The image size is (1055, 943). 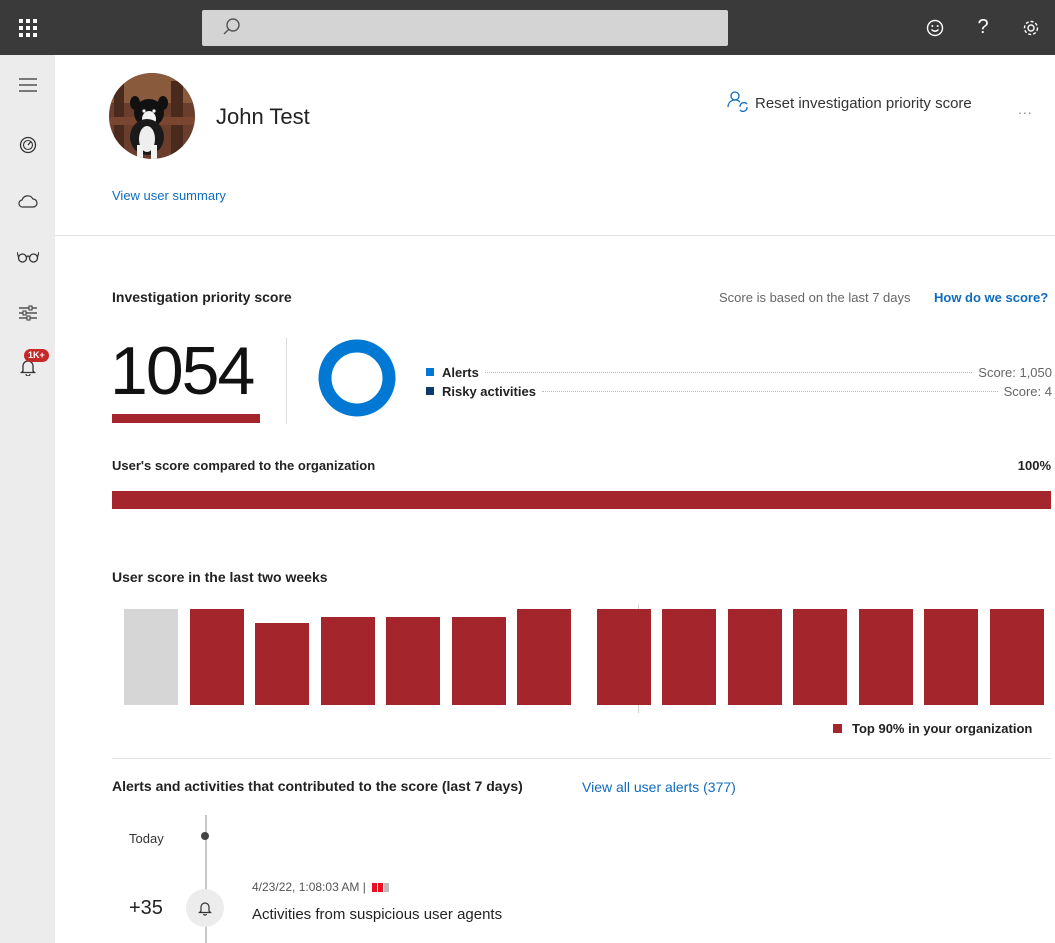 What do you see at coordinates (146, 838) in the screenshot?
I see `timeline-today-label: Today` at bounding box center [146, 838].